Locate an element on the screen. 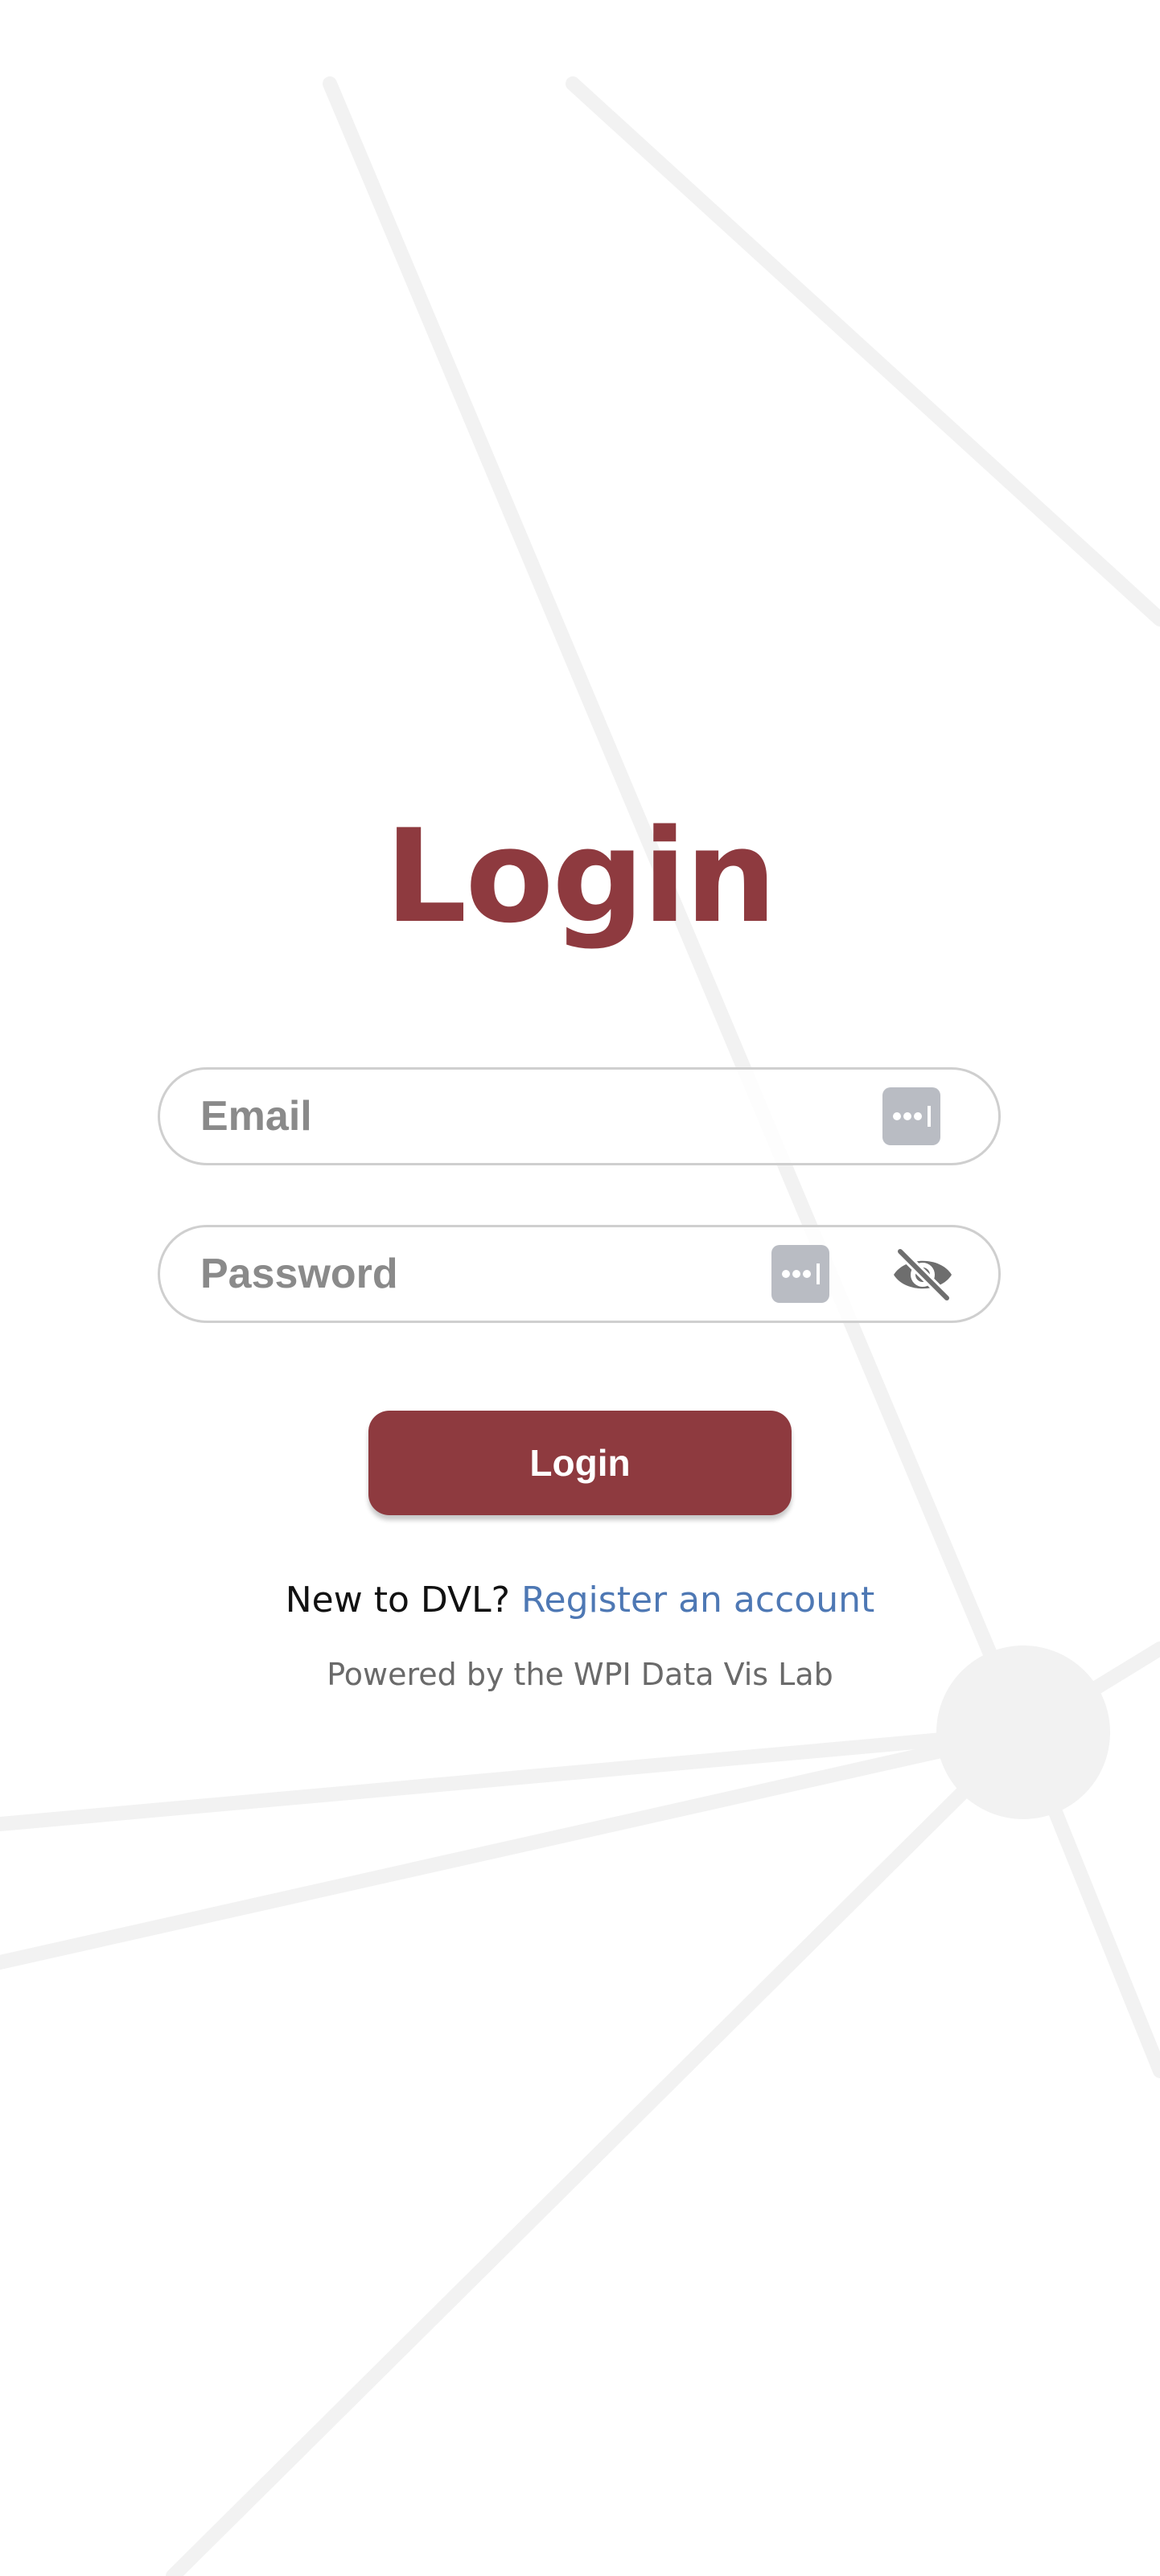  powered-by-footer: Powered by the WPI Data Vis Lab is located at coordinates (580, 1674).